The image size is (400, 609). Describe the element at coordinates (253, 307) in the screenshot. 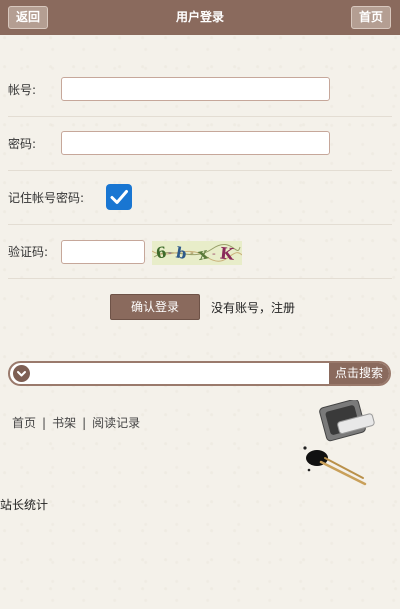

I see `register-link: 没有账号，注册` at that location.